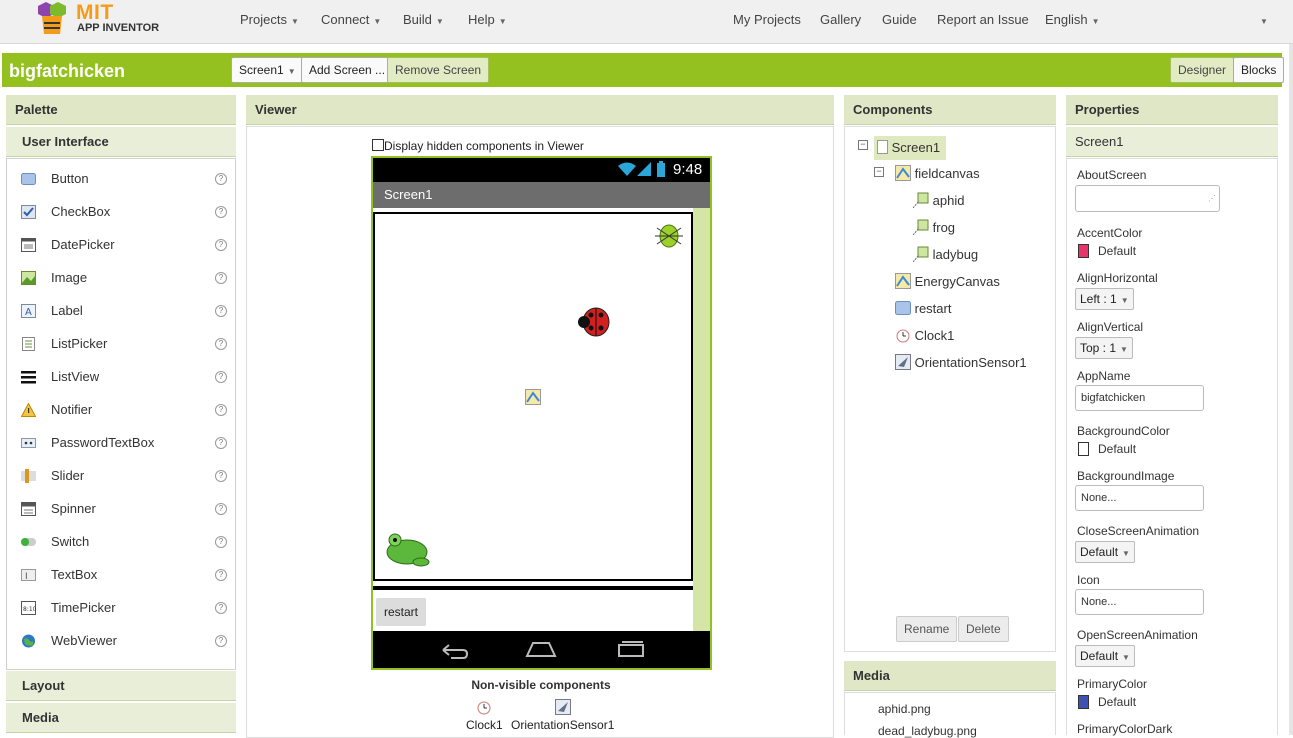 The height and width of the screenshot is (738, 1293). Describe the element at coordinates (1105, 656) in the screenshot. I see `openscreenanimation-select: Default ▼` at that location.